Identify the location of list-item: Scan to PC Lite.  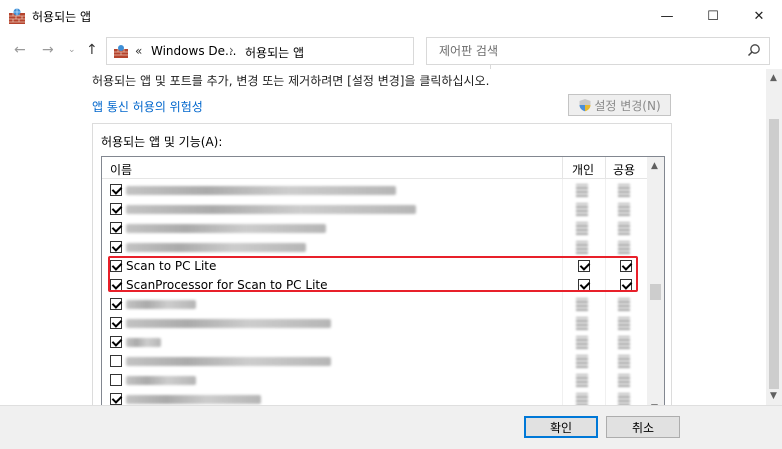
(375, 266).